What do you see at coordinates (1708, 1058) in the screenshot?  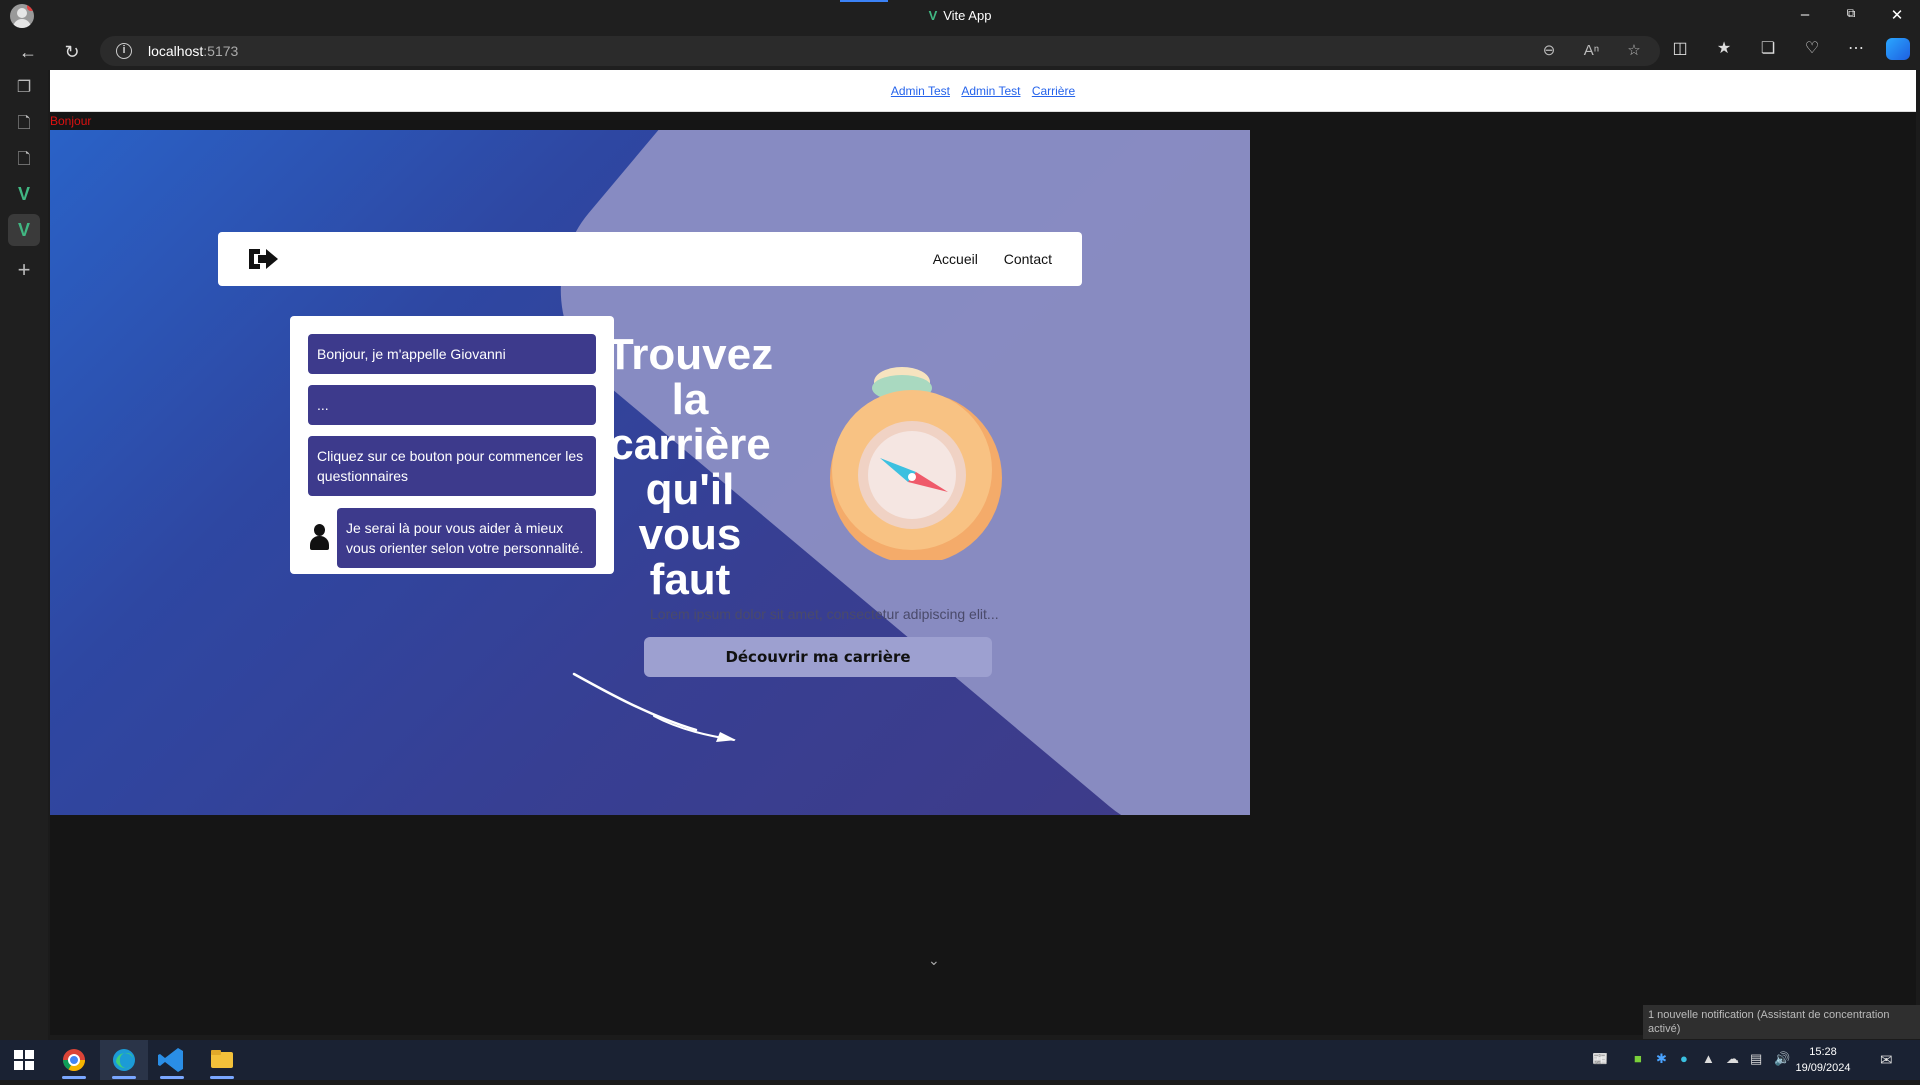 I see `vpn-tray-icon: ▲` at bounding box center [1708, 1058].